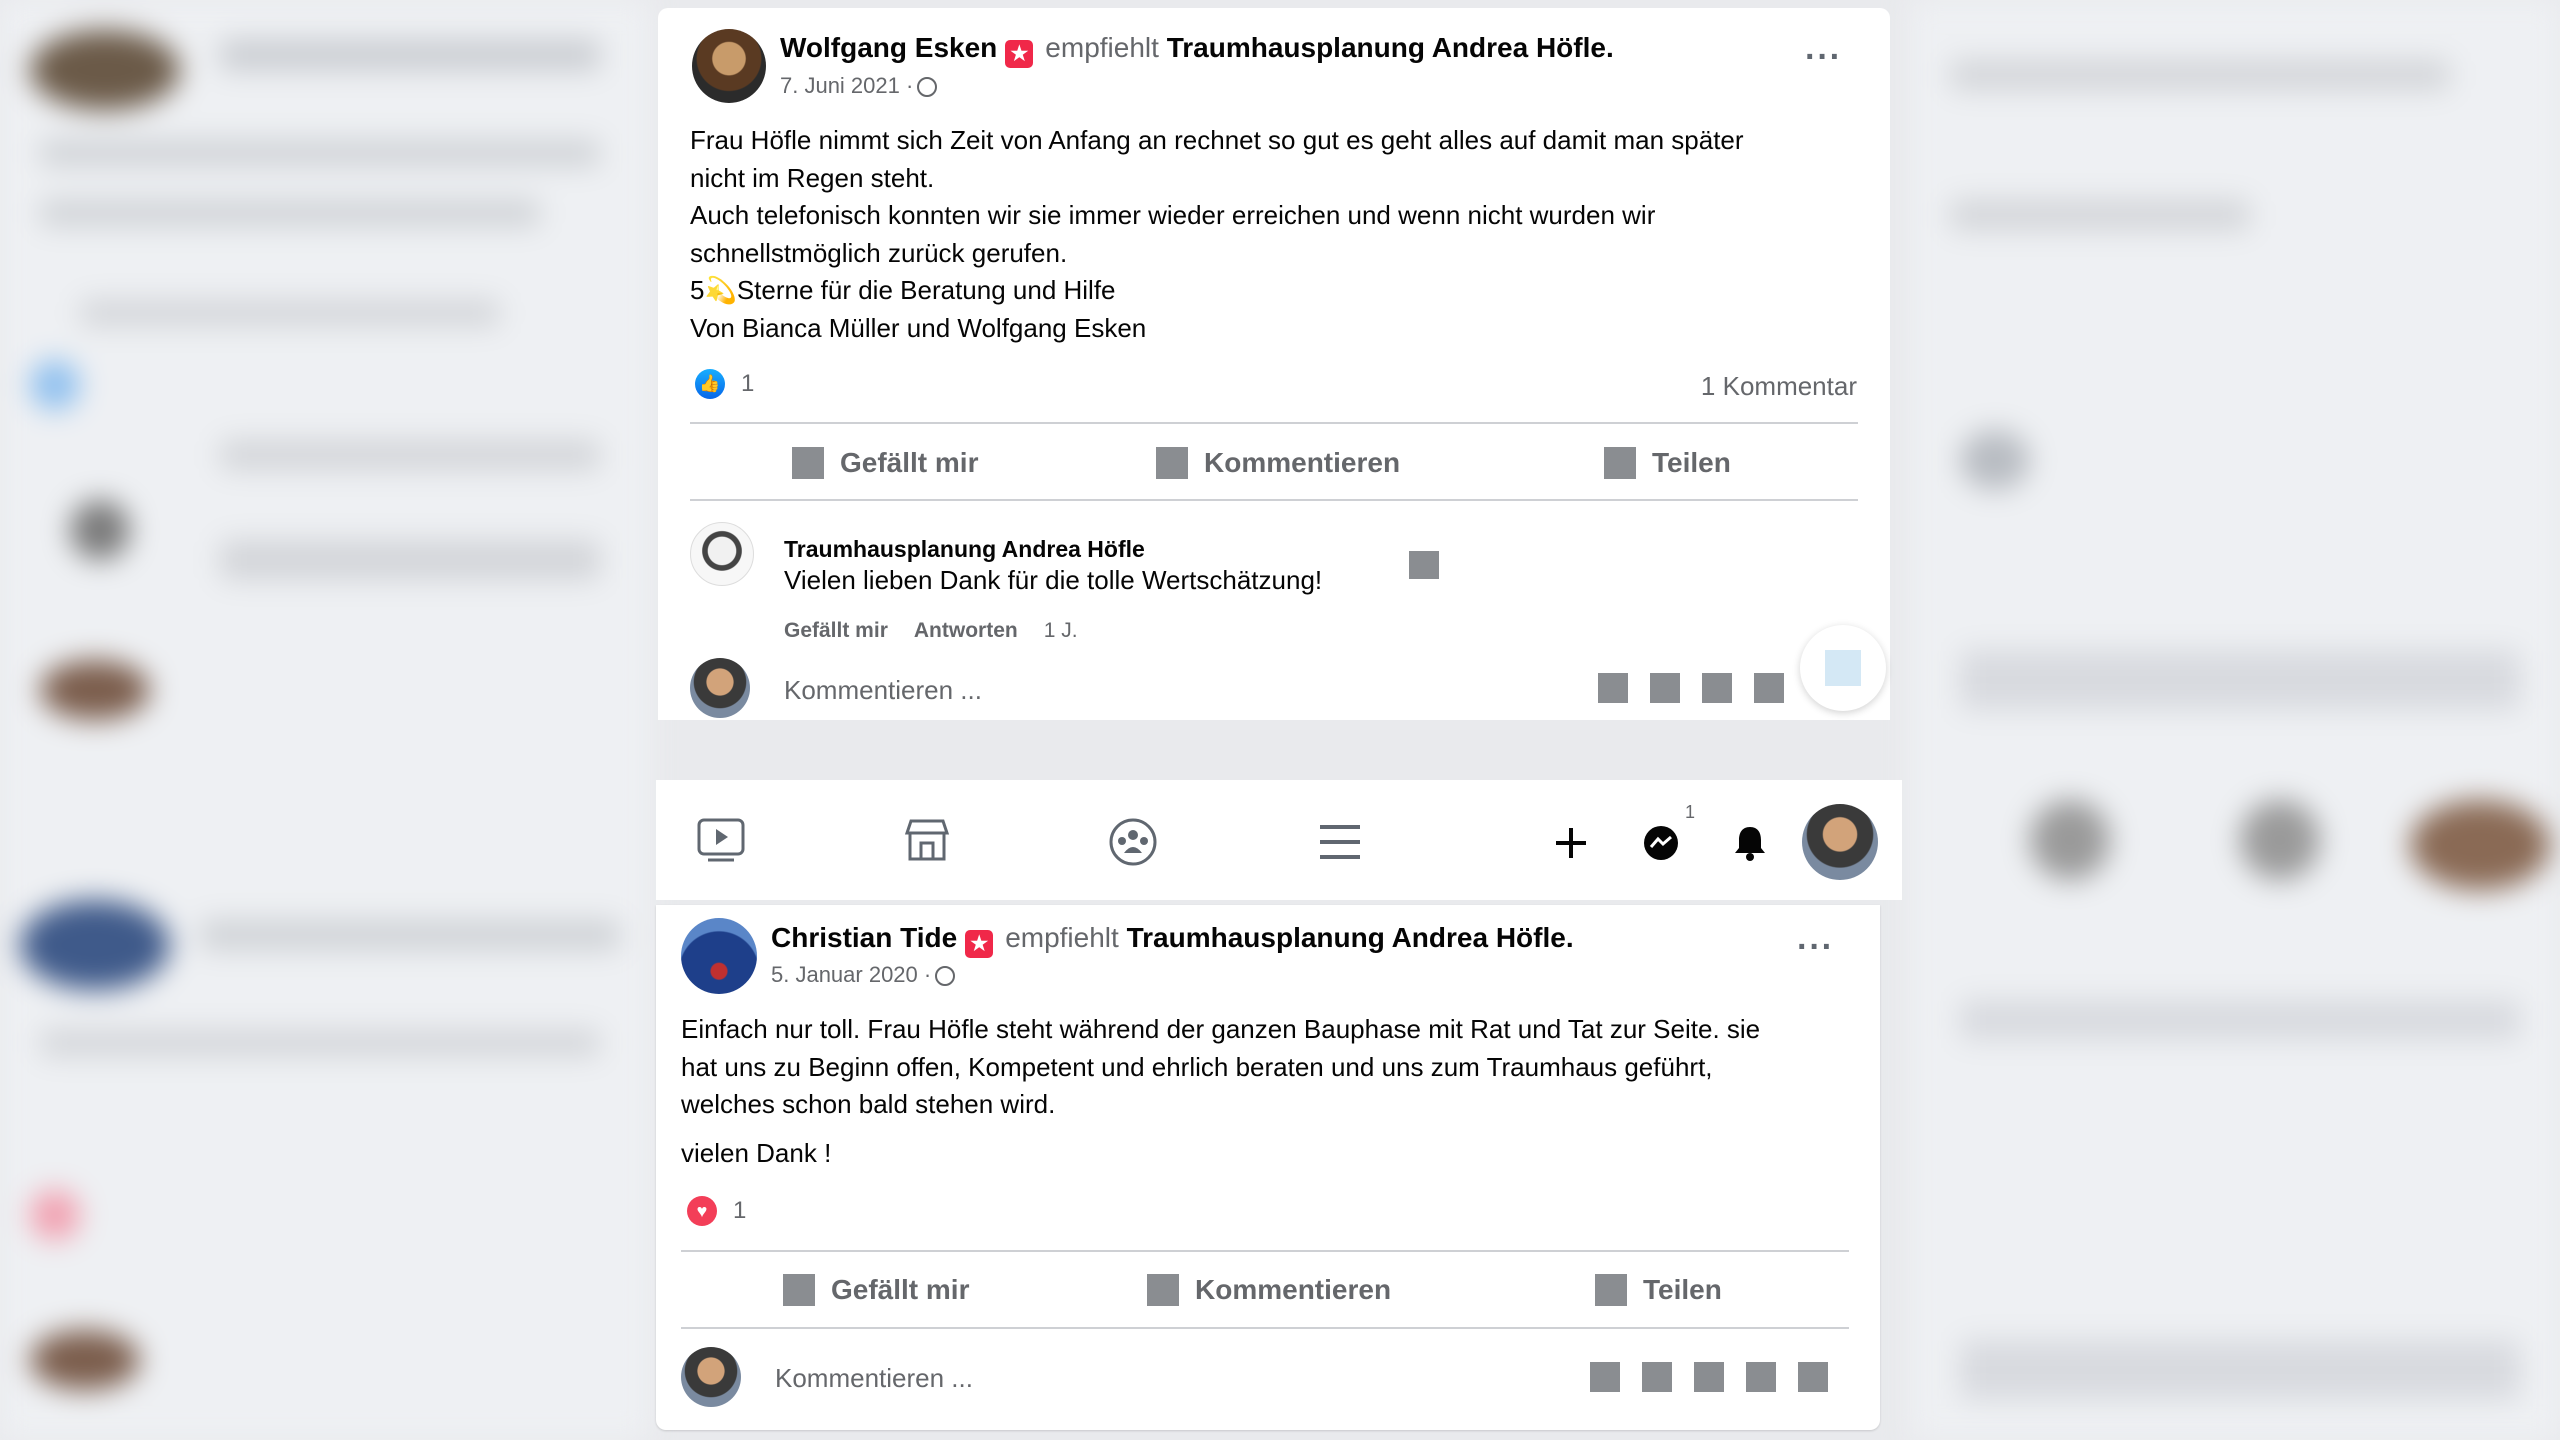  I want to click on like-reaction-icon: 👍, so click(710, 384).